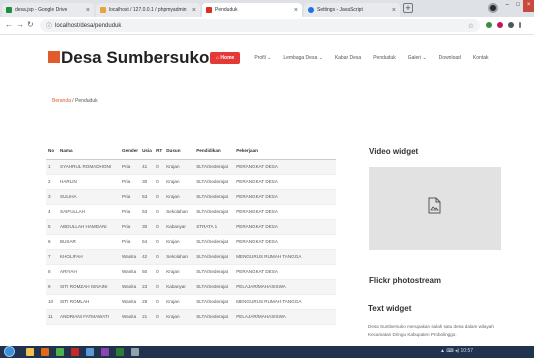 The image size is (534, 358). I want to click on table-cell: Sekolahan, so click(179, 212).